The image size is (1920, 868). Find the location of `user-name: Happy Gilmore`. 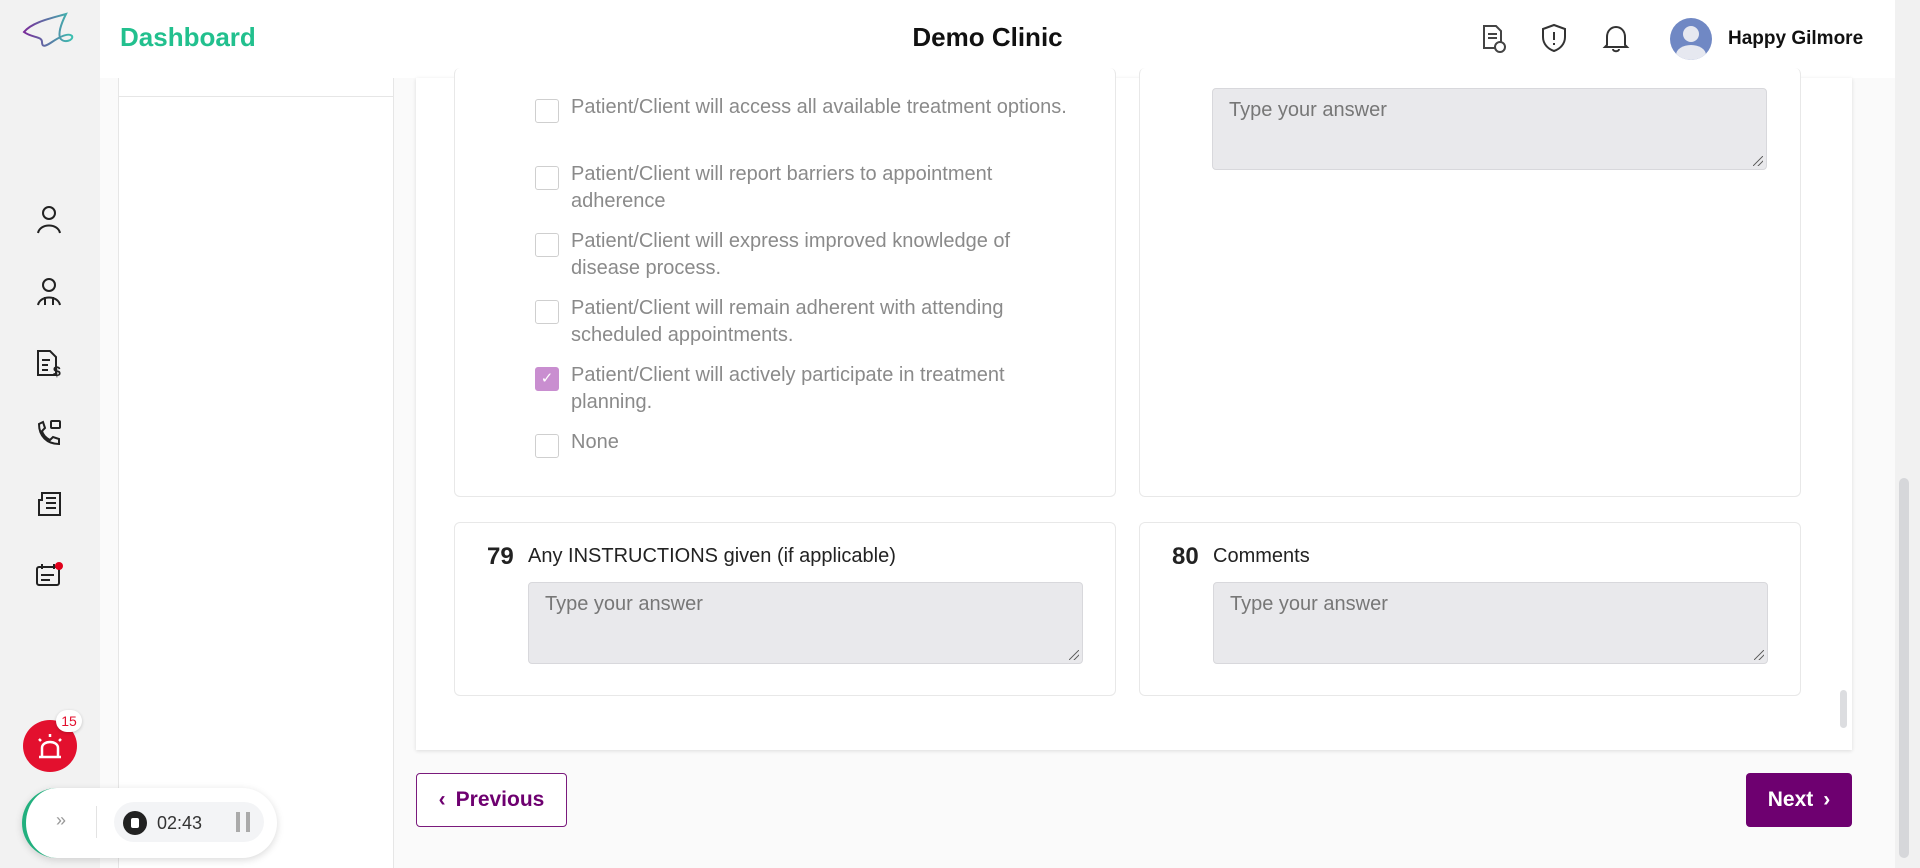

user-name: Happy Gilmore is located at coordinates (1795, 39).